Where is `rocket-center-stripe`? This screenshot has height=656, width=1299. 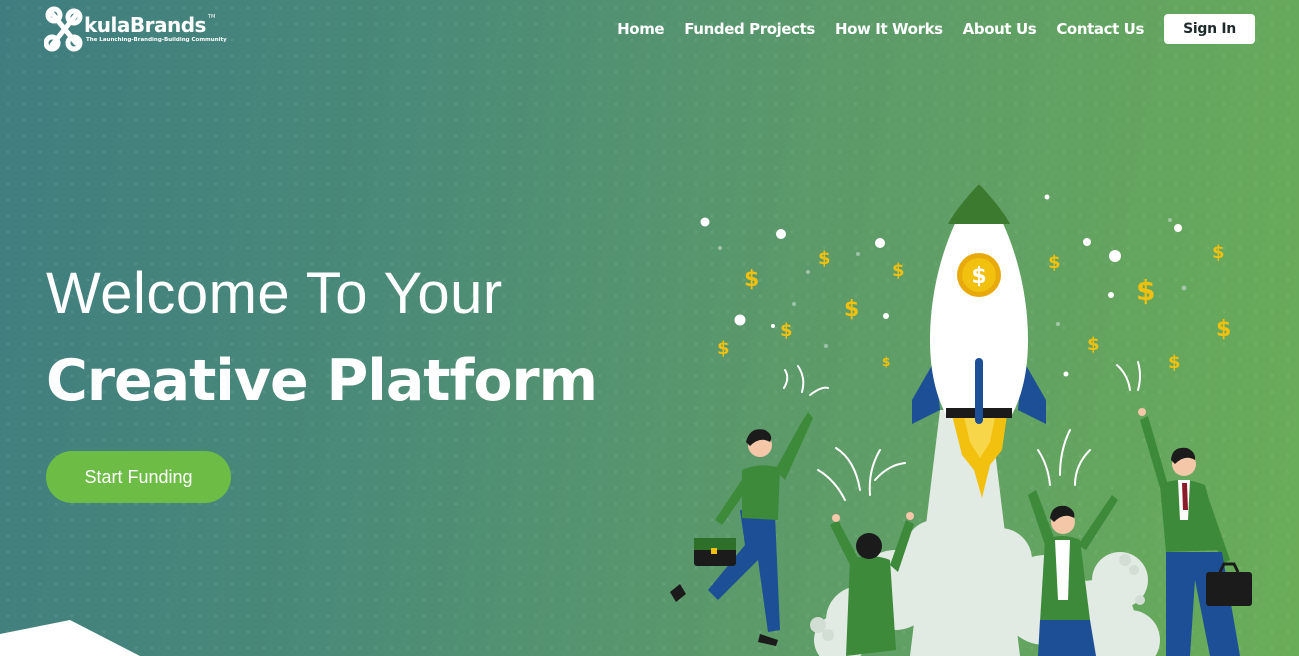
rocket-center-stripe is located at coordinates (979, 391).